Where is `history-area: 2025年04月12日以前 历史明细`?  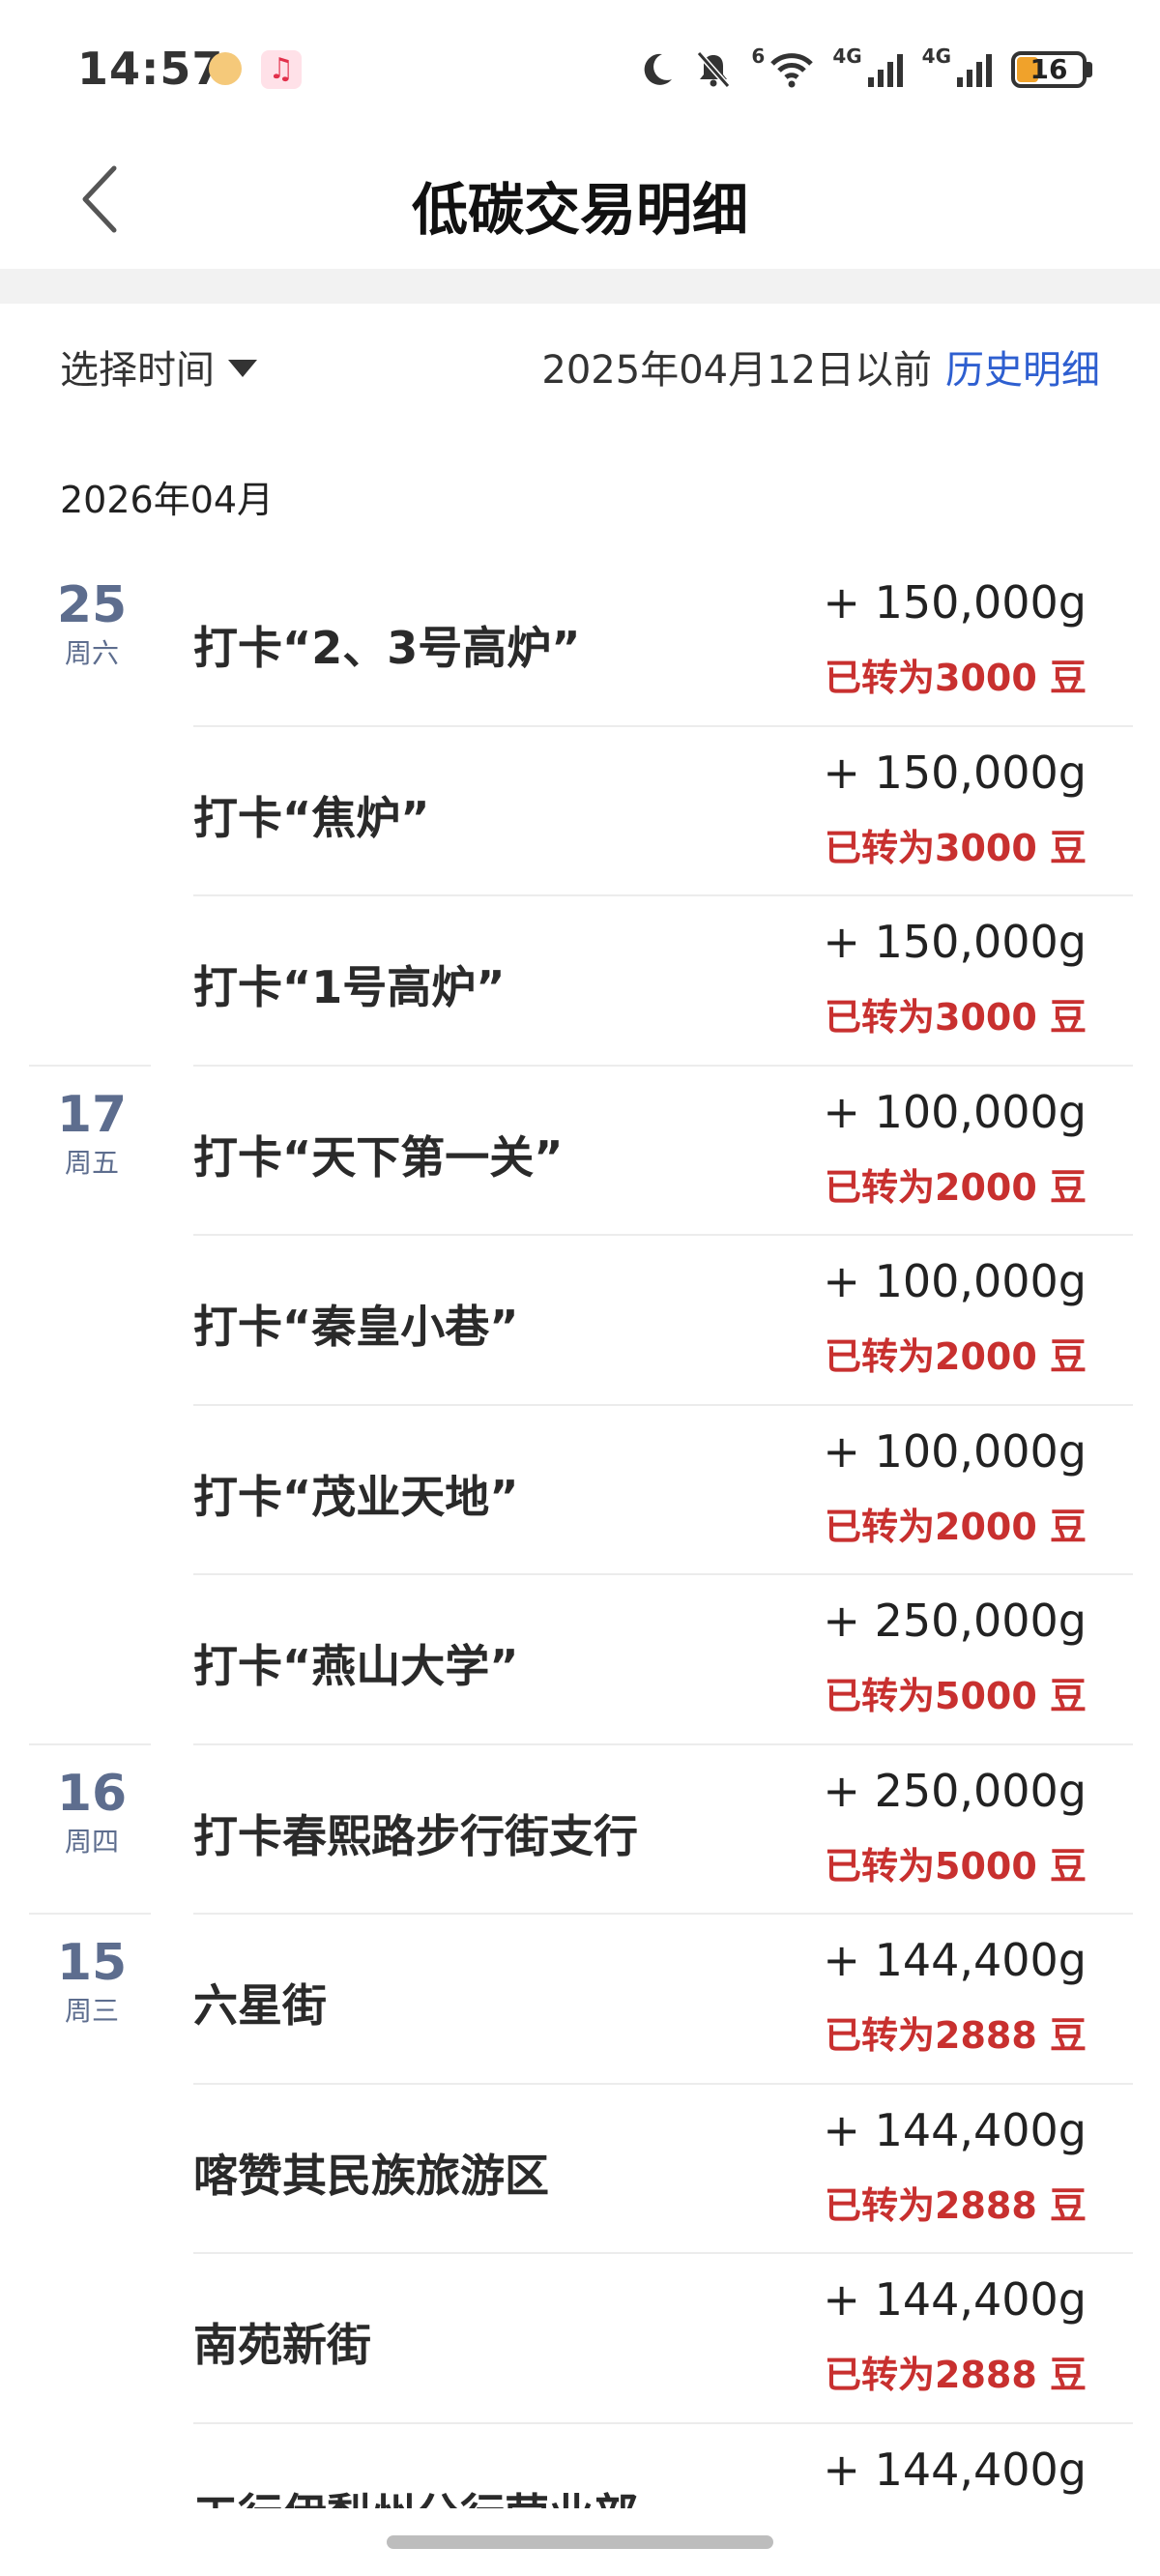
history-area: 2025年04月12日以前 历史明细 is located at coordinates (821, 366).